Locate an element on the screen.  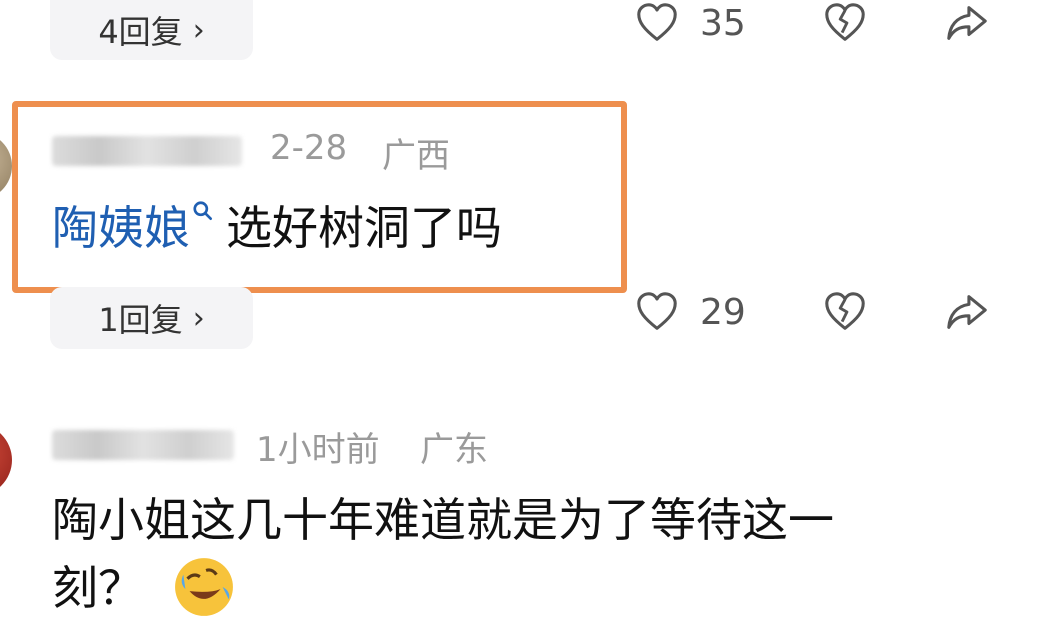
comment-time: 1小时前 is located at coordinates (318, 450).